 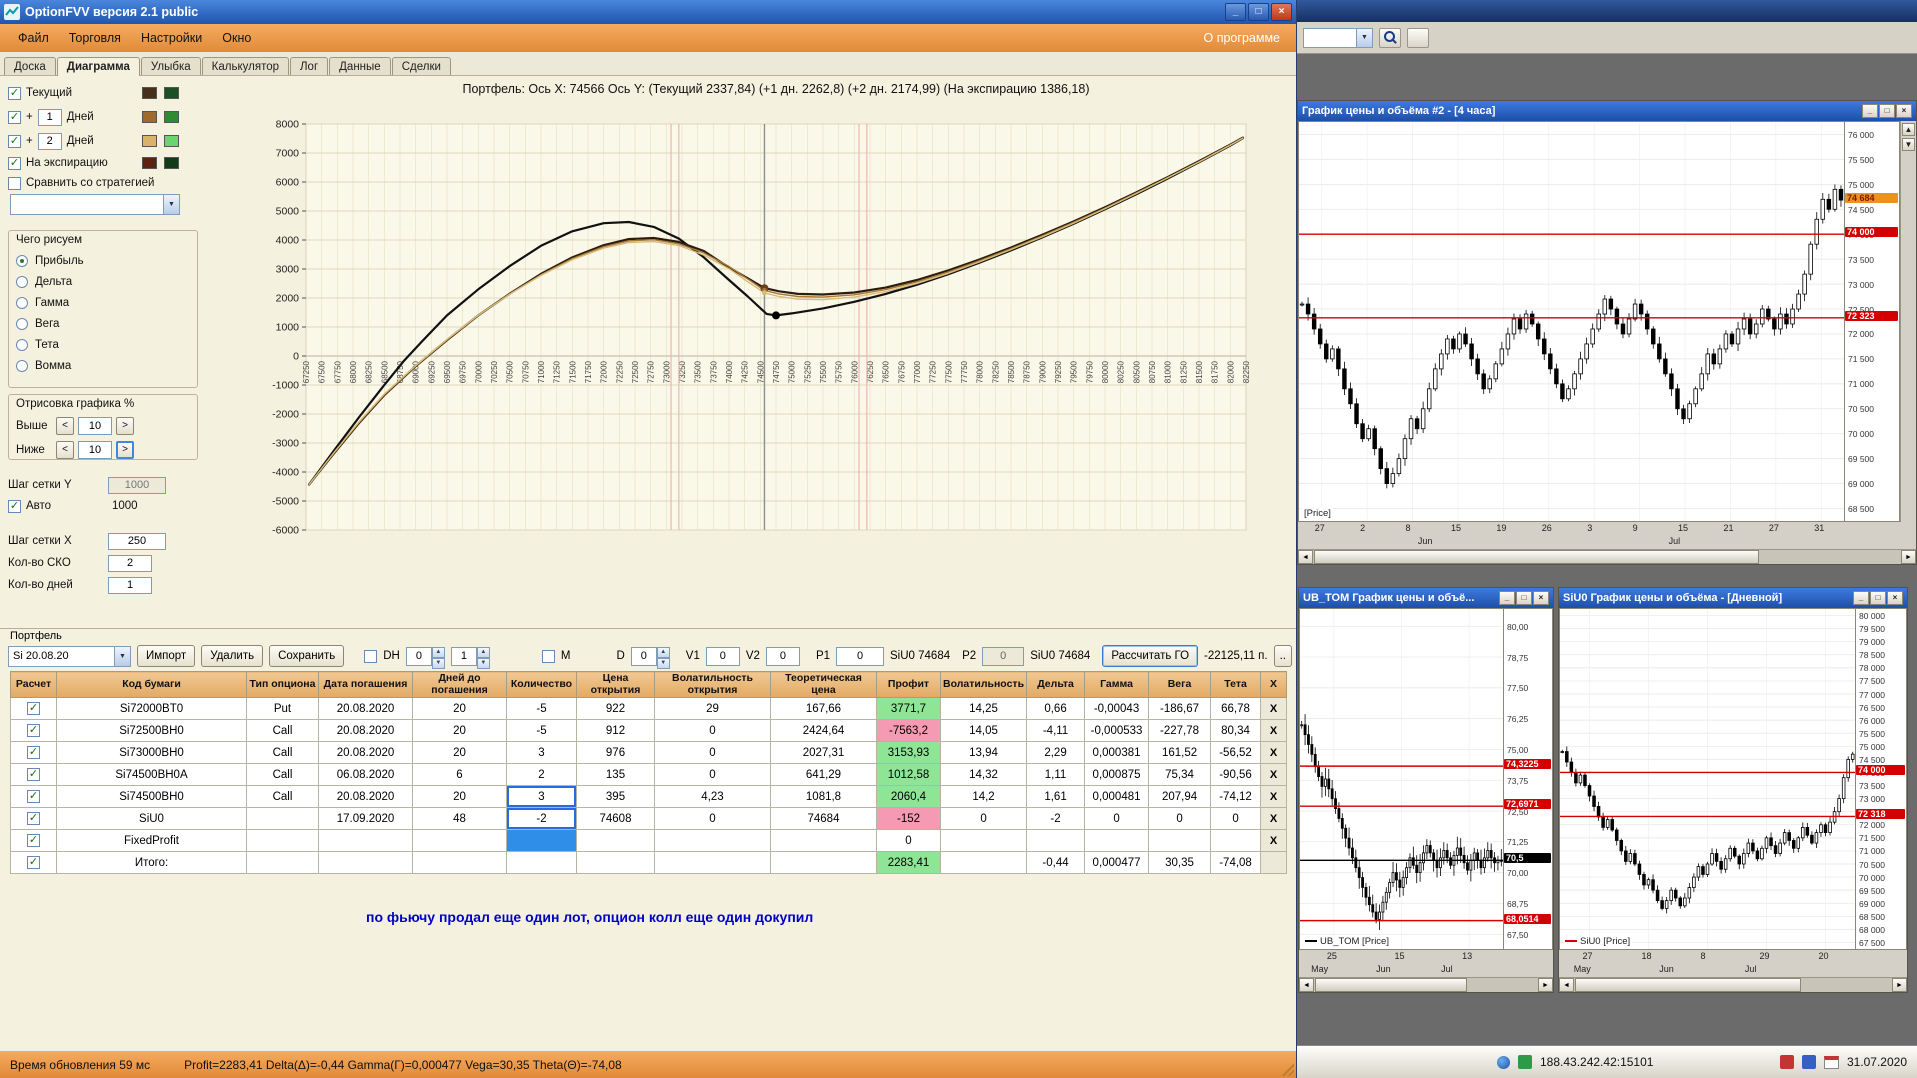 I want to click on cell-9: 14,32, so click(x=983, y=775).